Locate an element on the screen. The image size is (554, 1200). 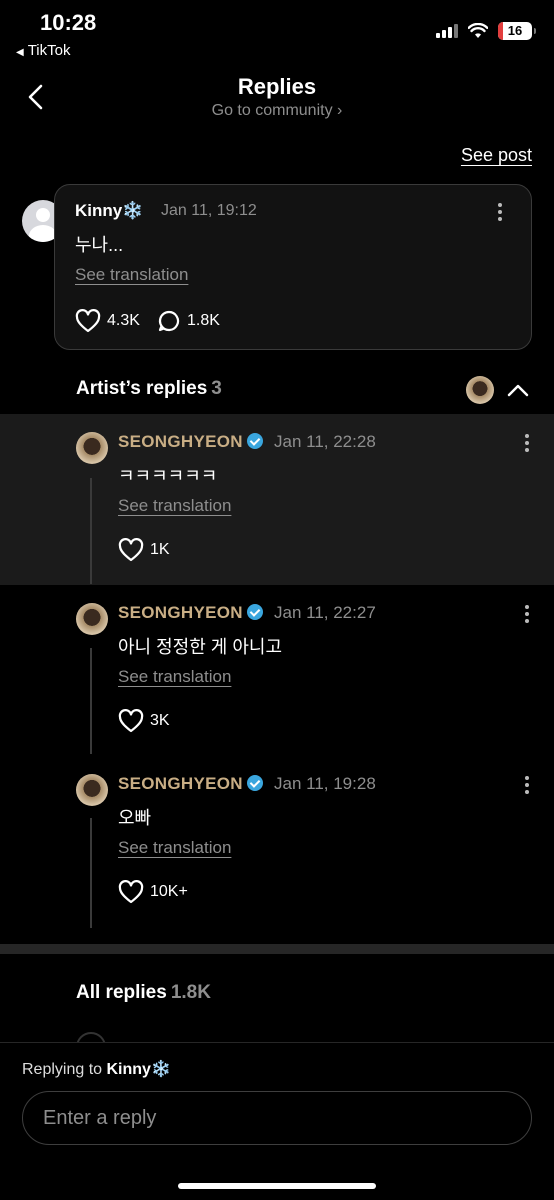
like-button: 4.3K is located at coordinates (107, 321).